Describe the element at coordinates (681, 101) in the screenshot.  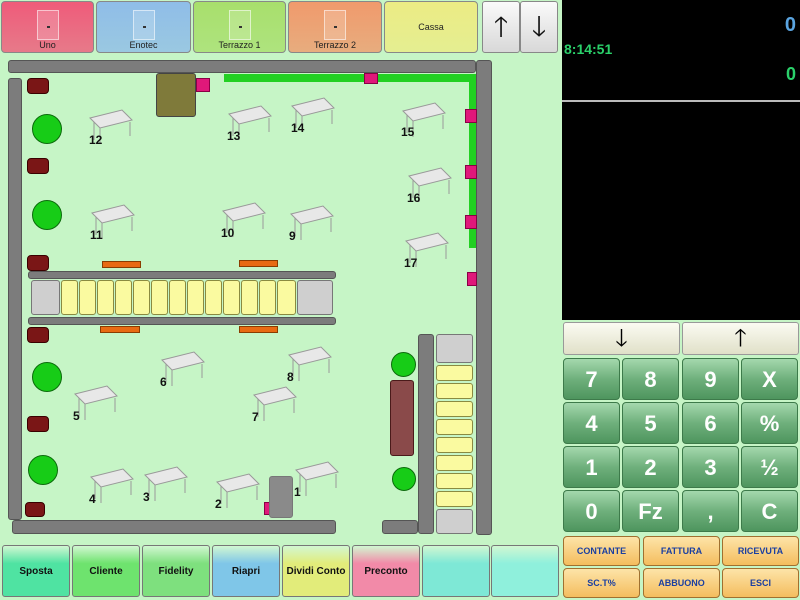
I see `display-divider` at that location.